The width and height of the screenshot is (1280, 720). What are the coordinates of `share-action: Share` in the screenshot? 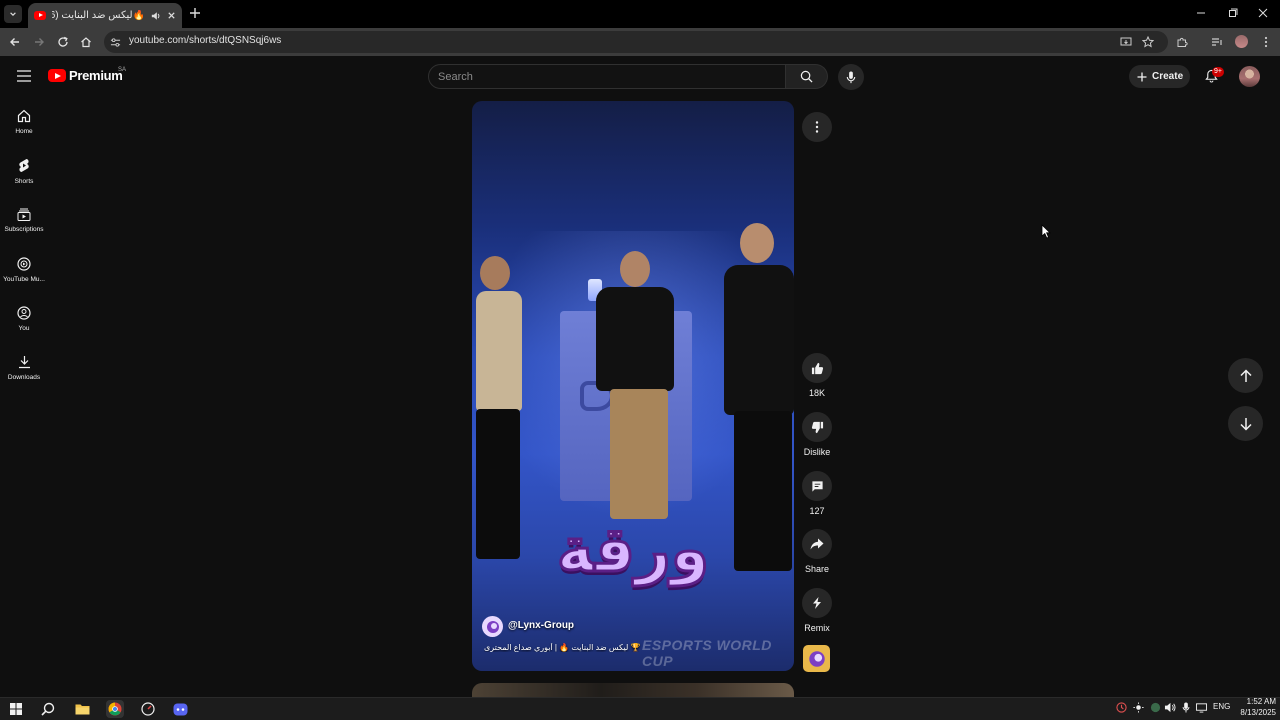 It's located at (817, 551).